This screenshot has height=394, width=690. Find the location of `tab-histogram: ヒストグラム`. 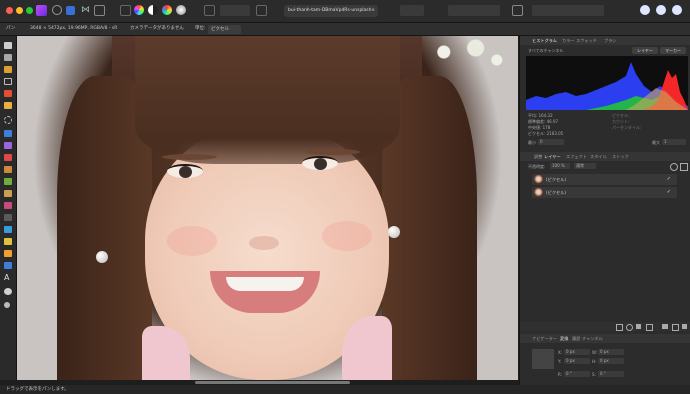

tab-histogram: ヒストグラム is located at coordinates (544, 40).